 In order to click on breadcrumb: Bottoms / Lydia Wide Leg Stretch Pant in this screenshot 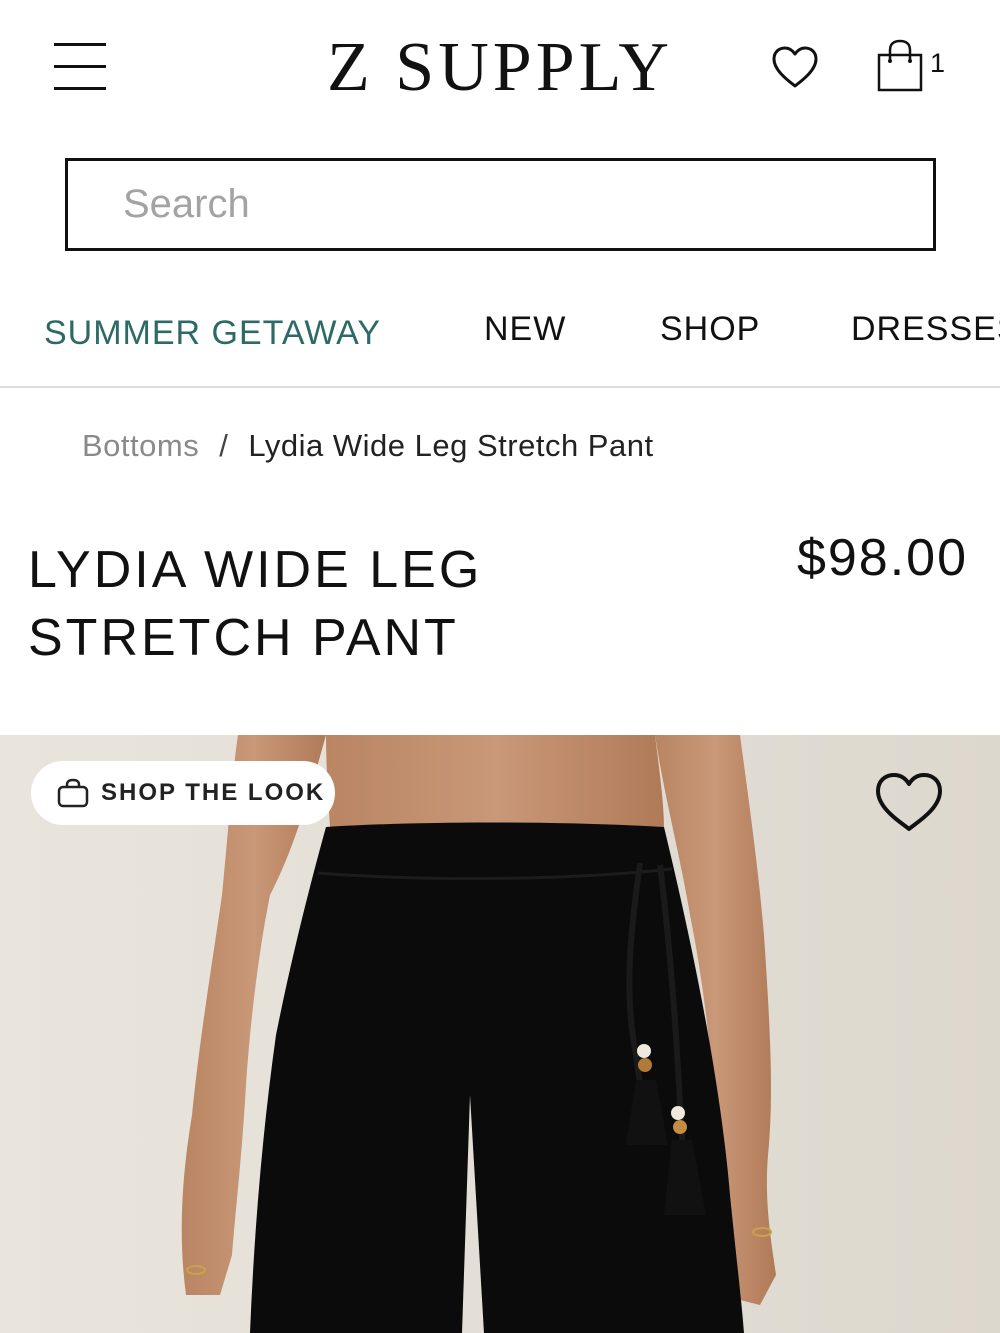, I will do `click(368, 446)`.